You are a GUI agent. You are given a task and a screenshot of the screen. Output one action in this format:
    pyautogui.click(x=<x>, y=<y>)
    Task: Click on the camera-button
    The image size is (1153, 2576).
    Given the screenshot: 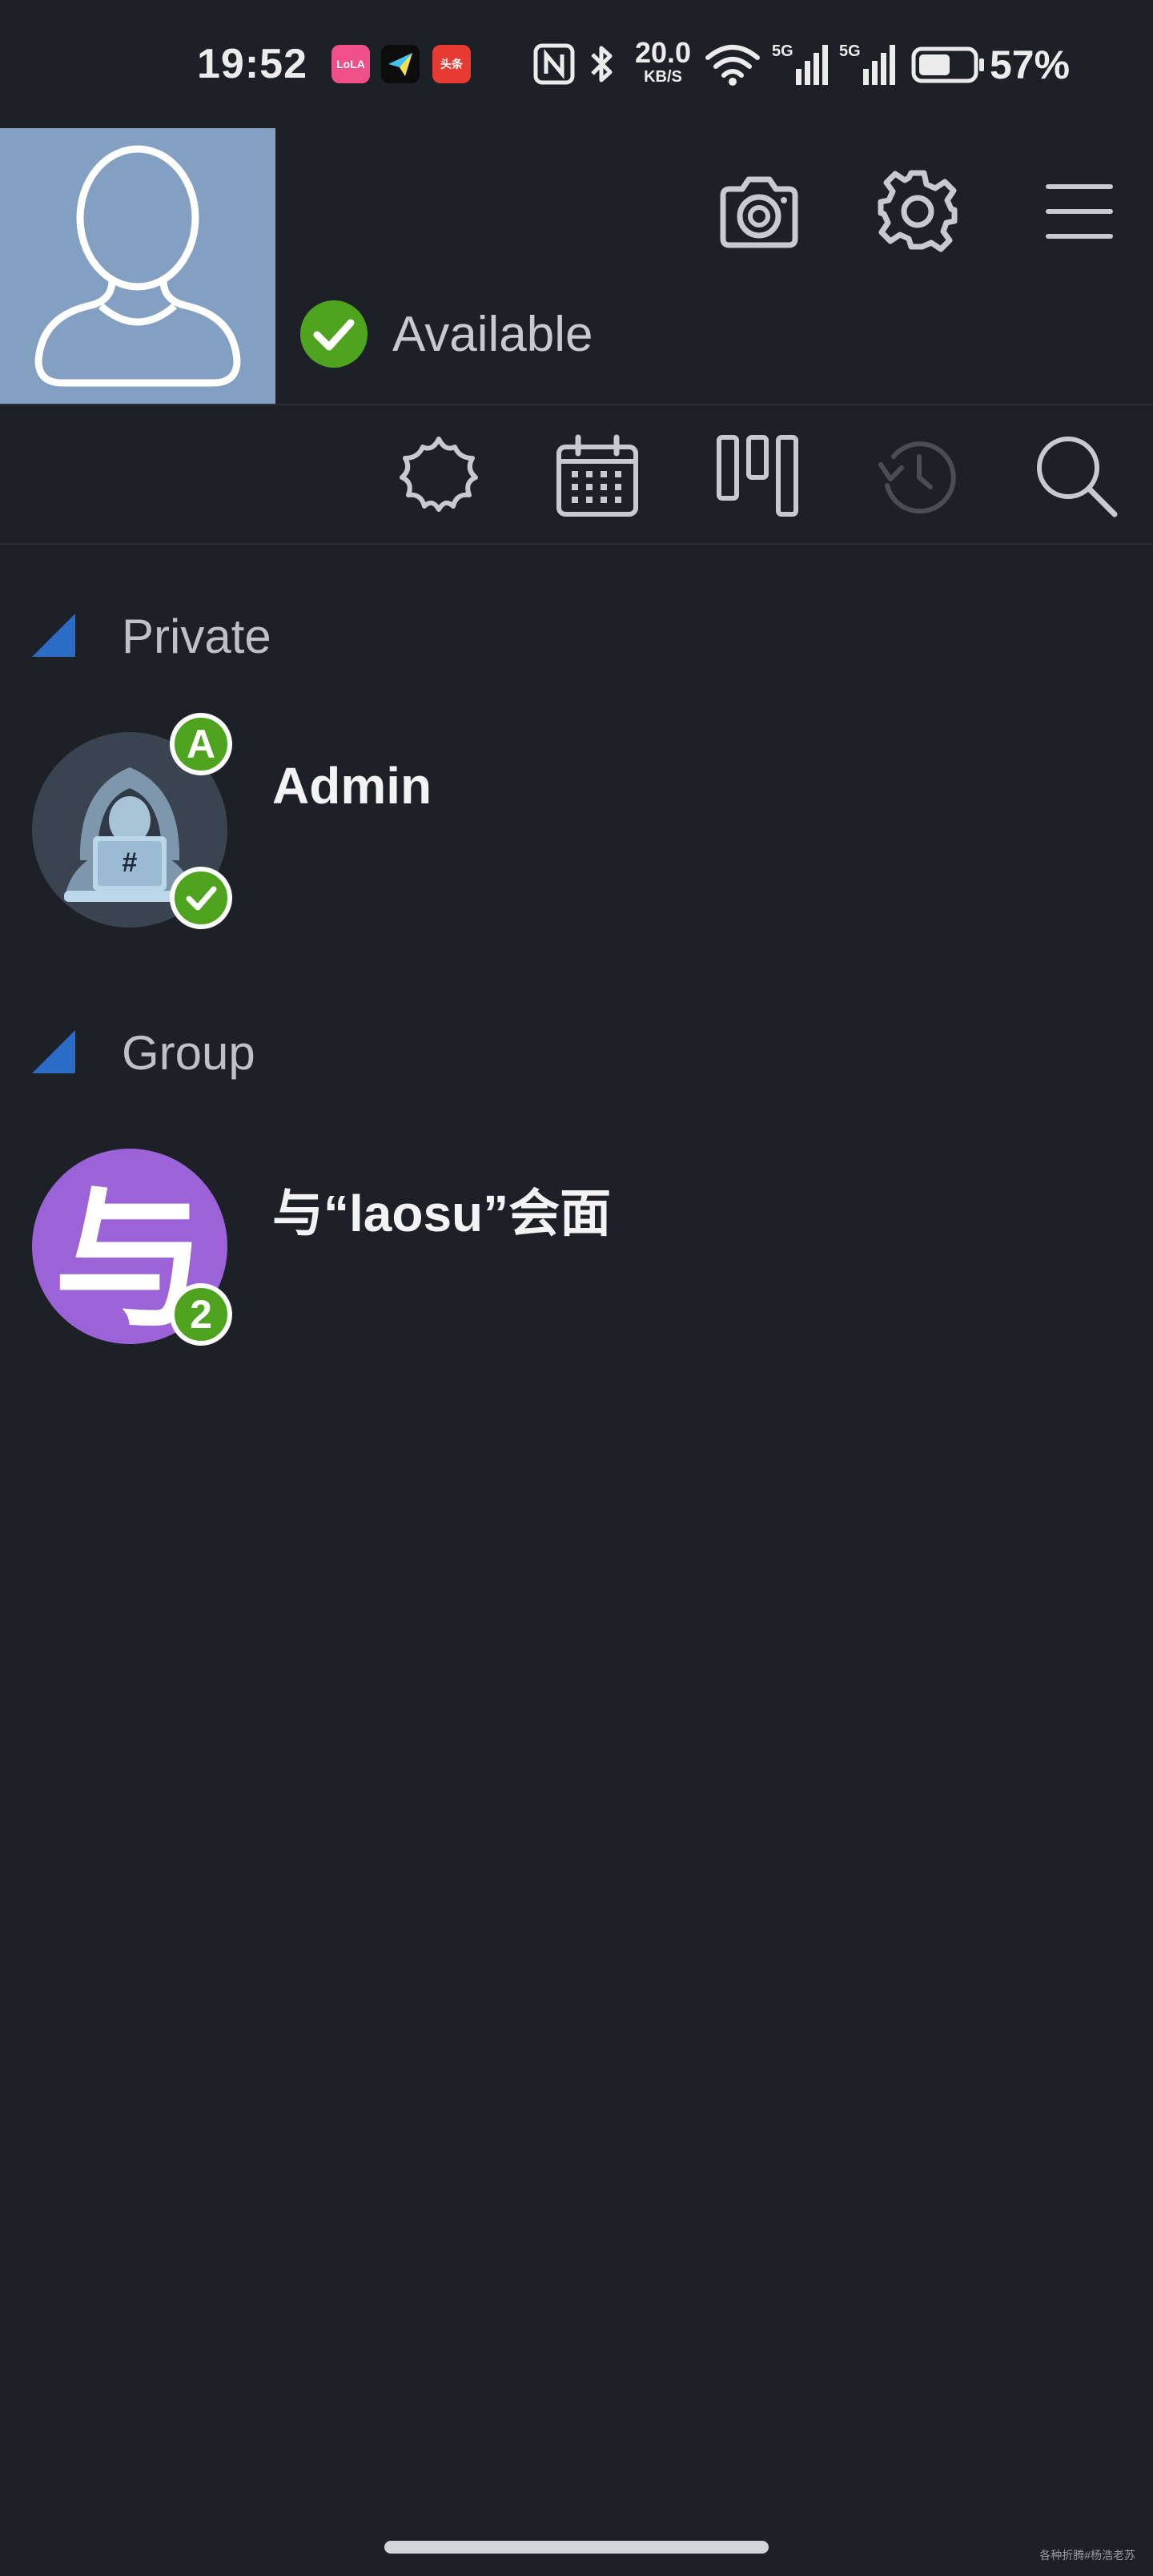 What is the action you would take?
    pyautogui.click(x=759, y=211)
    